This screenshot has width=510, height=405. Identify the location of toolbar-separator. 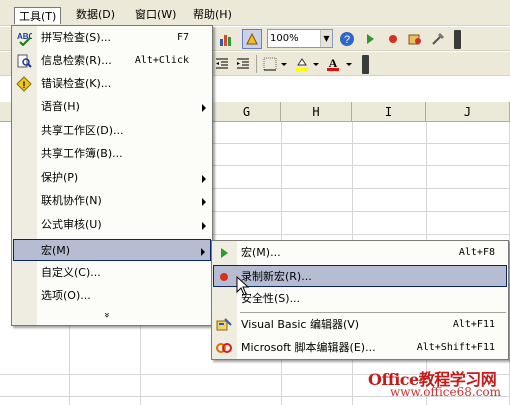
(256, 64).